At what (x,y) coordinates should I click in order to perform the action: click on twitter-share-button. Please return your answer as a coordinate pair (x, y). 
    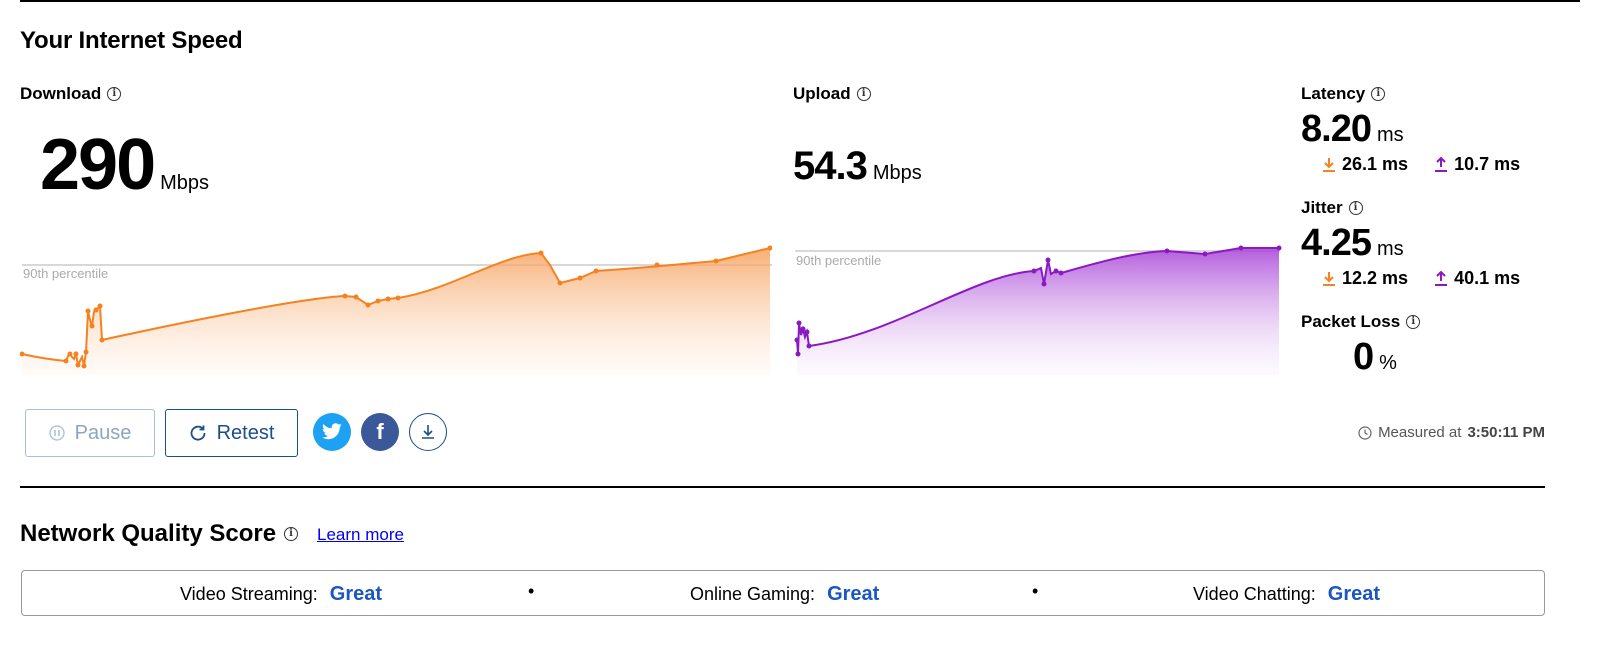
    Looking at the image, I should click on (332, 432).